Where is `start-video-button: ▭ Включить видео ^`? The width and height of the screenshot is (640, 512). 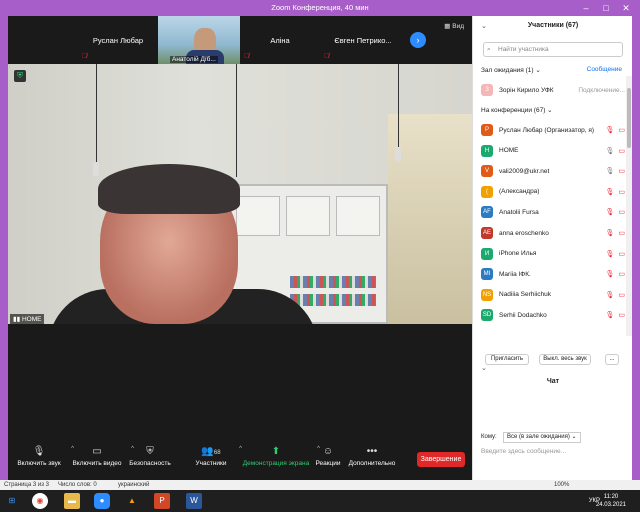 start-video-button: ▭ Включить видео ^ is located at coordinates (101, 456).